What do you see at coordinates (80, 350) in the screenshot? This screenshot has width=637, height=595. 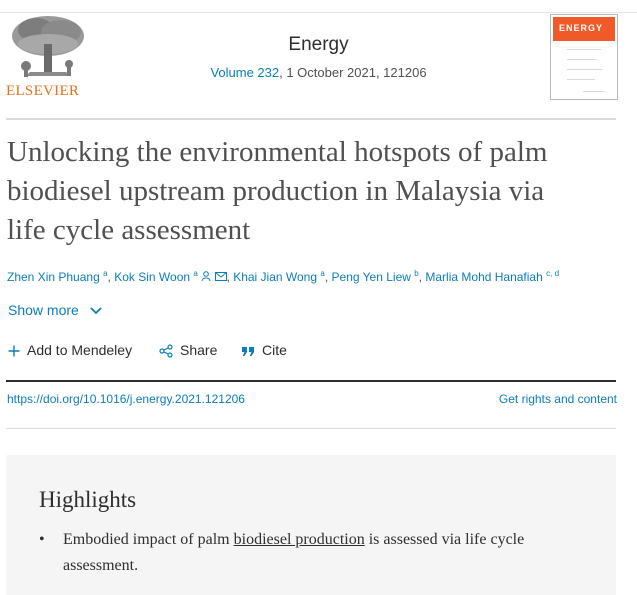 I see `add-to-mendeley-label: Add to Mendeley` at bounding box center [80, 350].